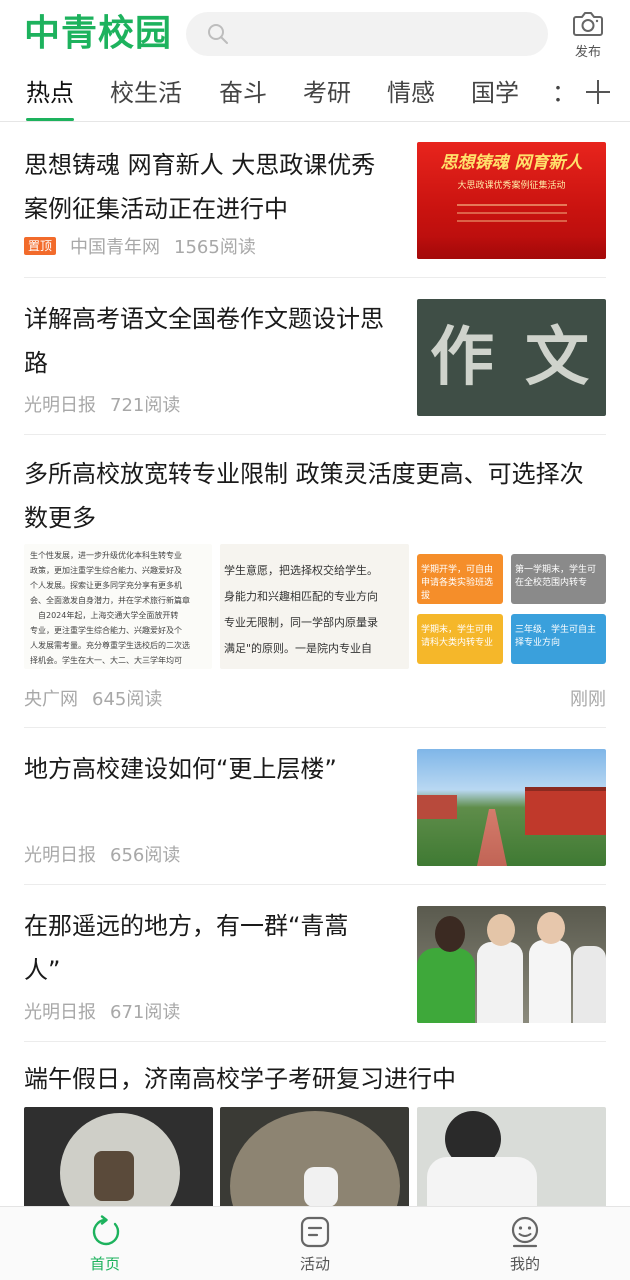 This screenshot has width=630, height=1280. I want to click on activity-doc-icon, so click(315, 1232).